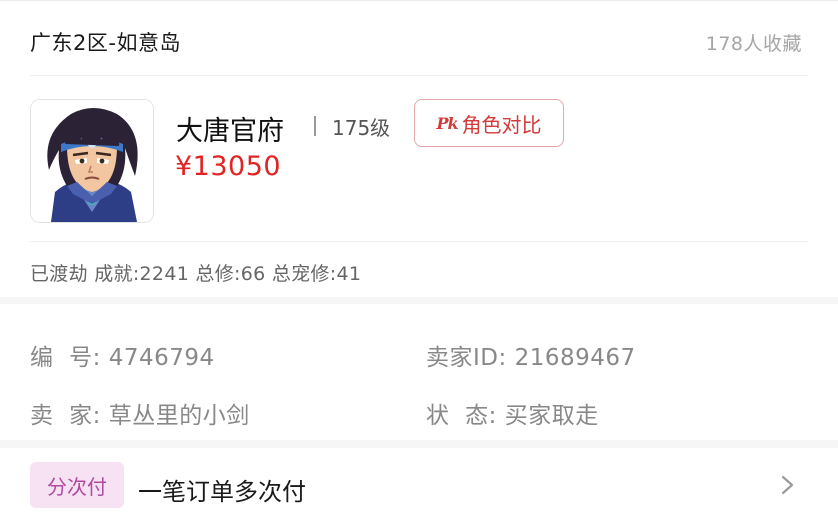 The height and width of the screenshot is (526, 838). Describe the element at coordinates (461, 416) in the screenshot. I see `status-label: 状 态:` at that location.